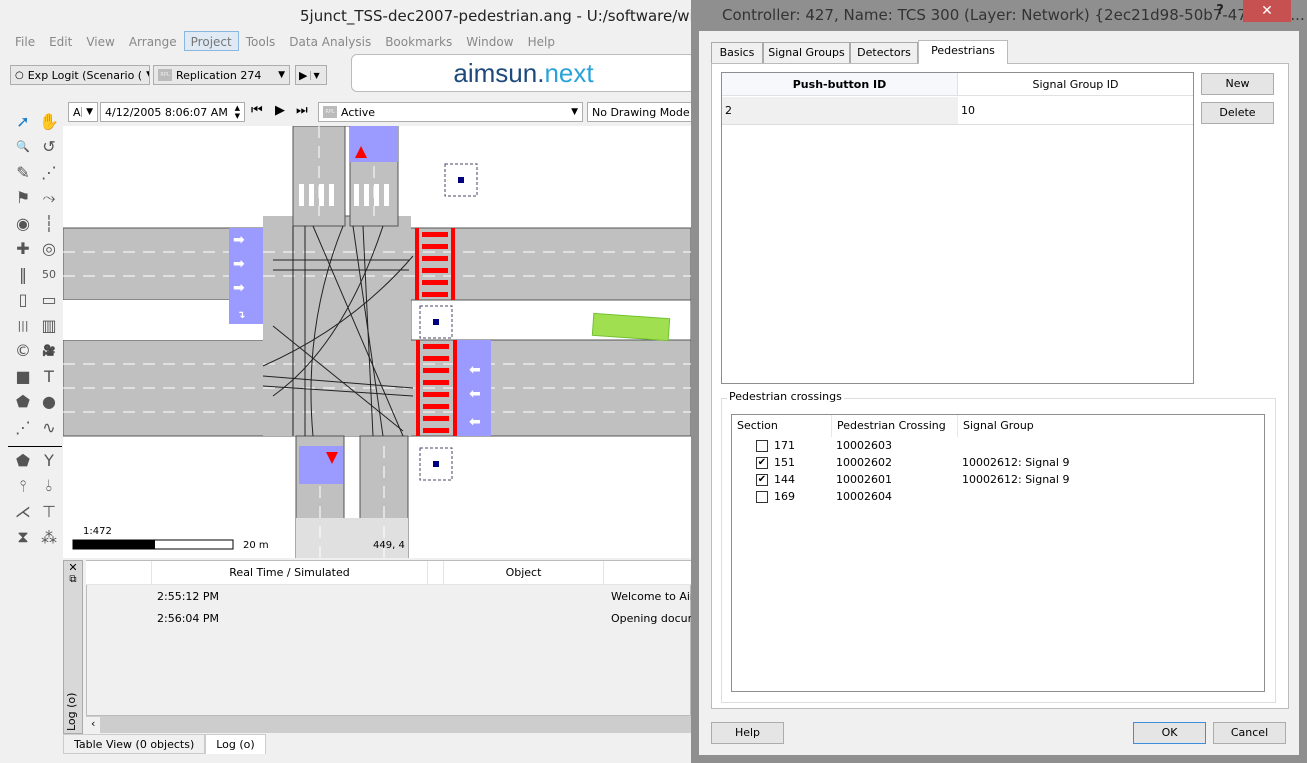 This screenshot has height=763, width=1307. Describe the element at coordinates (895, 426) in the screenshot. I see `column-header-pedestrian-crossing: Pedestrian Crossing` at that location.